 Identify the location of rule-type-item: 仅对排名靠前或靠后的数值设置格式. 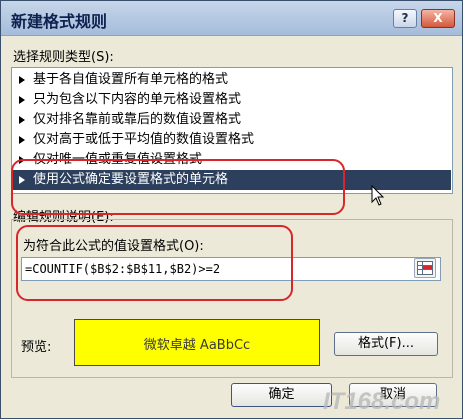
(232, 120).